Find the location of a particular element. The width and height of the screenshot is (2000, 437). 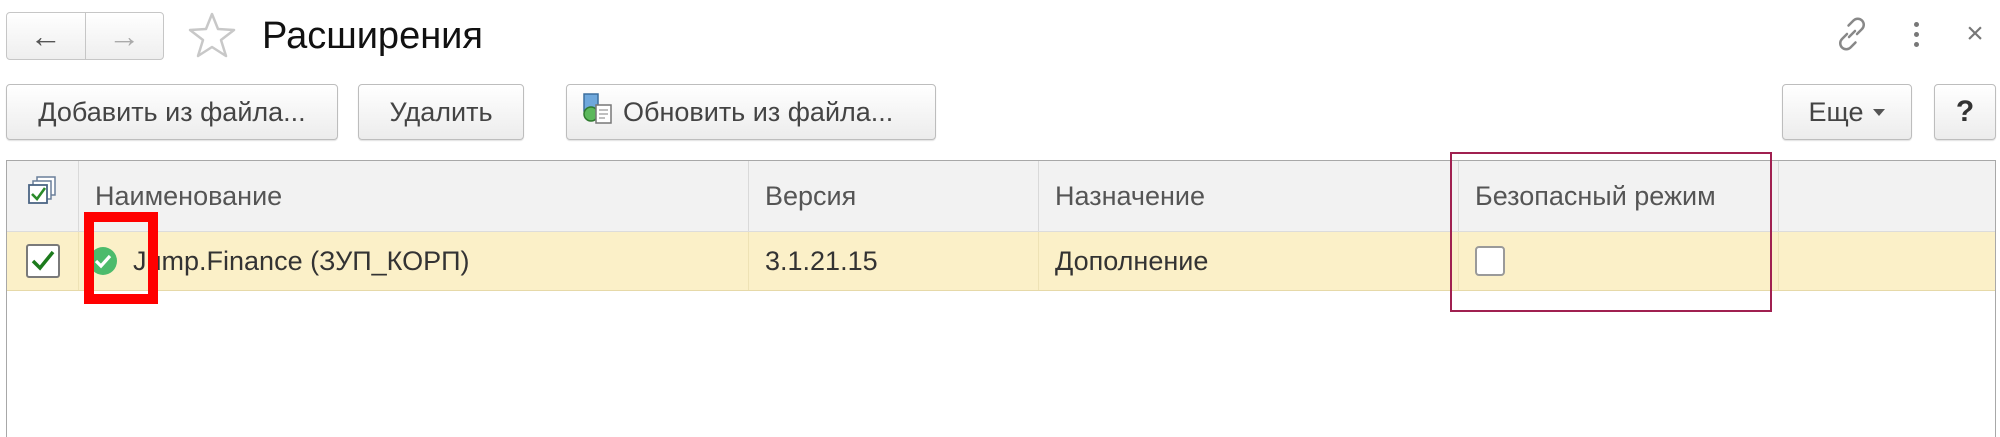

page-title: Расширения is located at coordinates (372, 36).